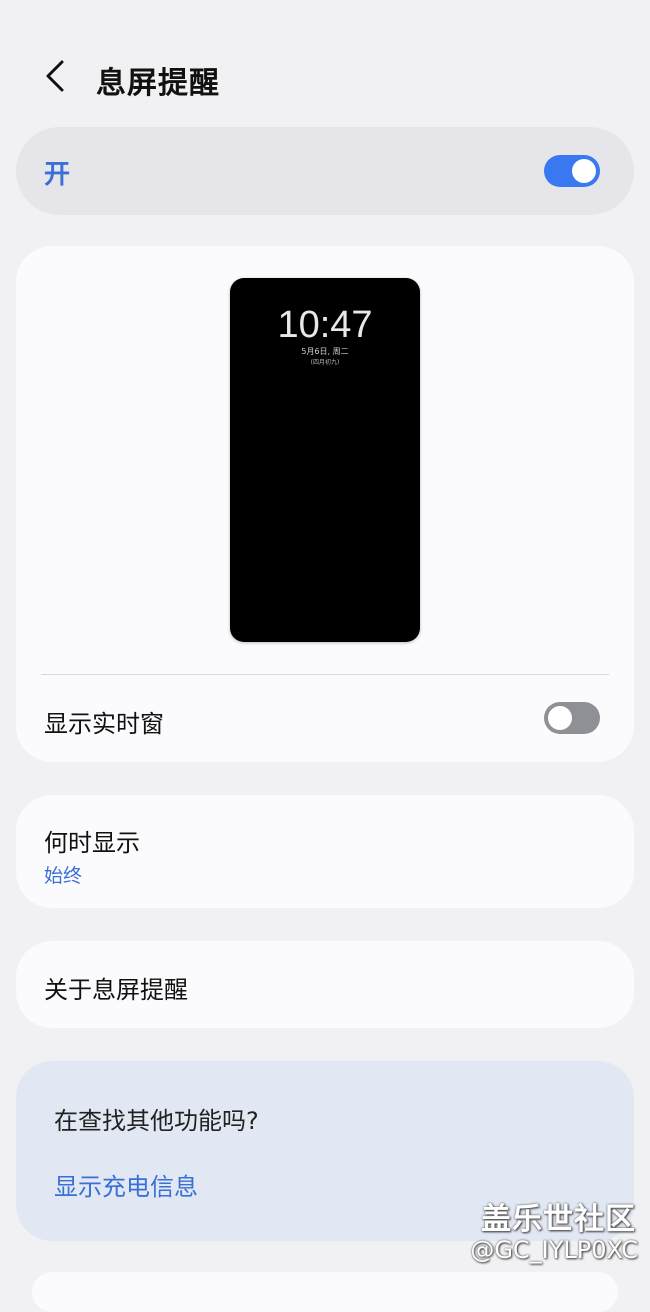 The image size is (650, 1312). I want to click on master-toggle, so click(572, 171).